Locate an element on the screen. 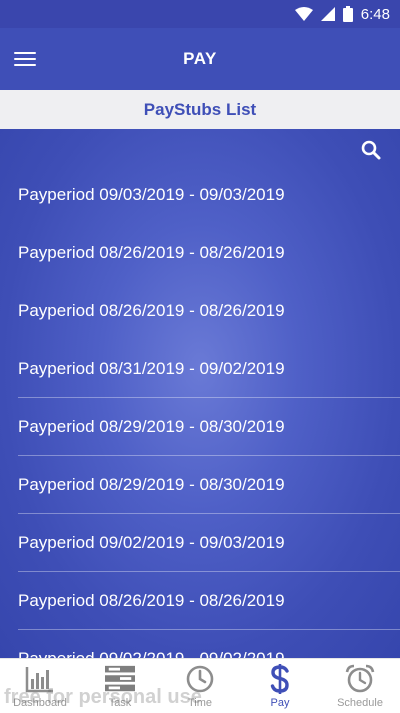 The width and height of the screenshot is (400, 713). paystub-item: Payperiod 08/31/2019 - 09/02/2019 is located at coordinates (209, 369).